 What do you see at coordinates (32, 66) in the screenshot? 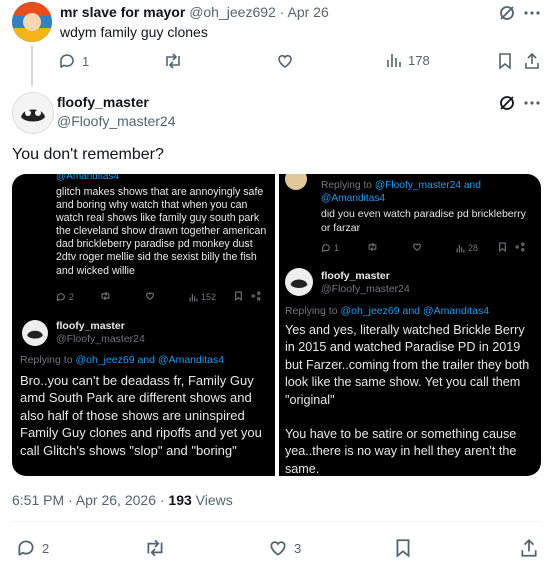
I see `thread-connector-line` at bounding box center [32, 66].